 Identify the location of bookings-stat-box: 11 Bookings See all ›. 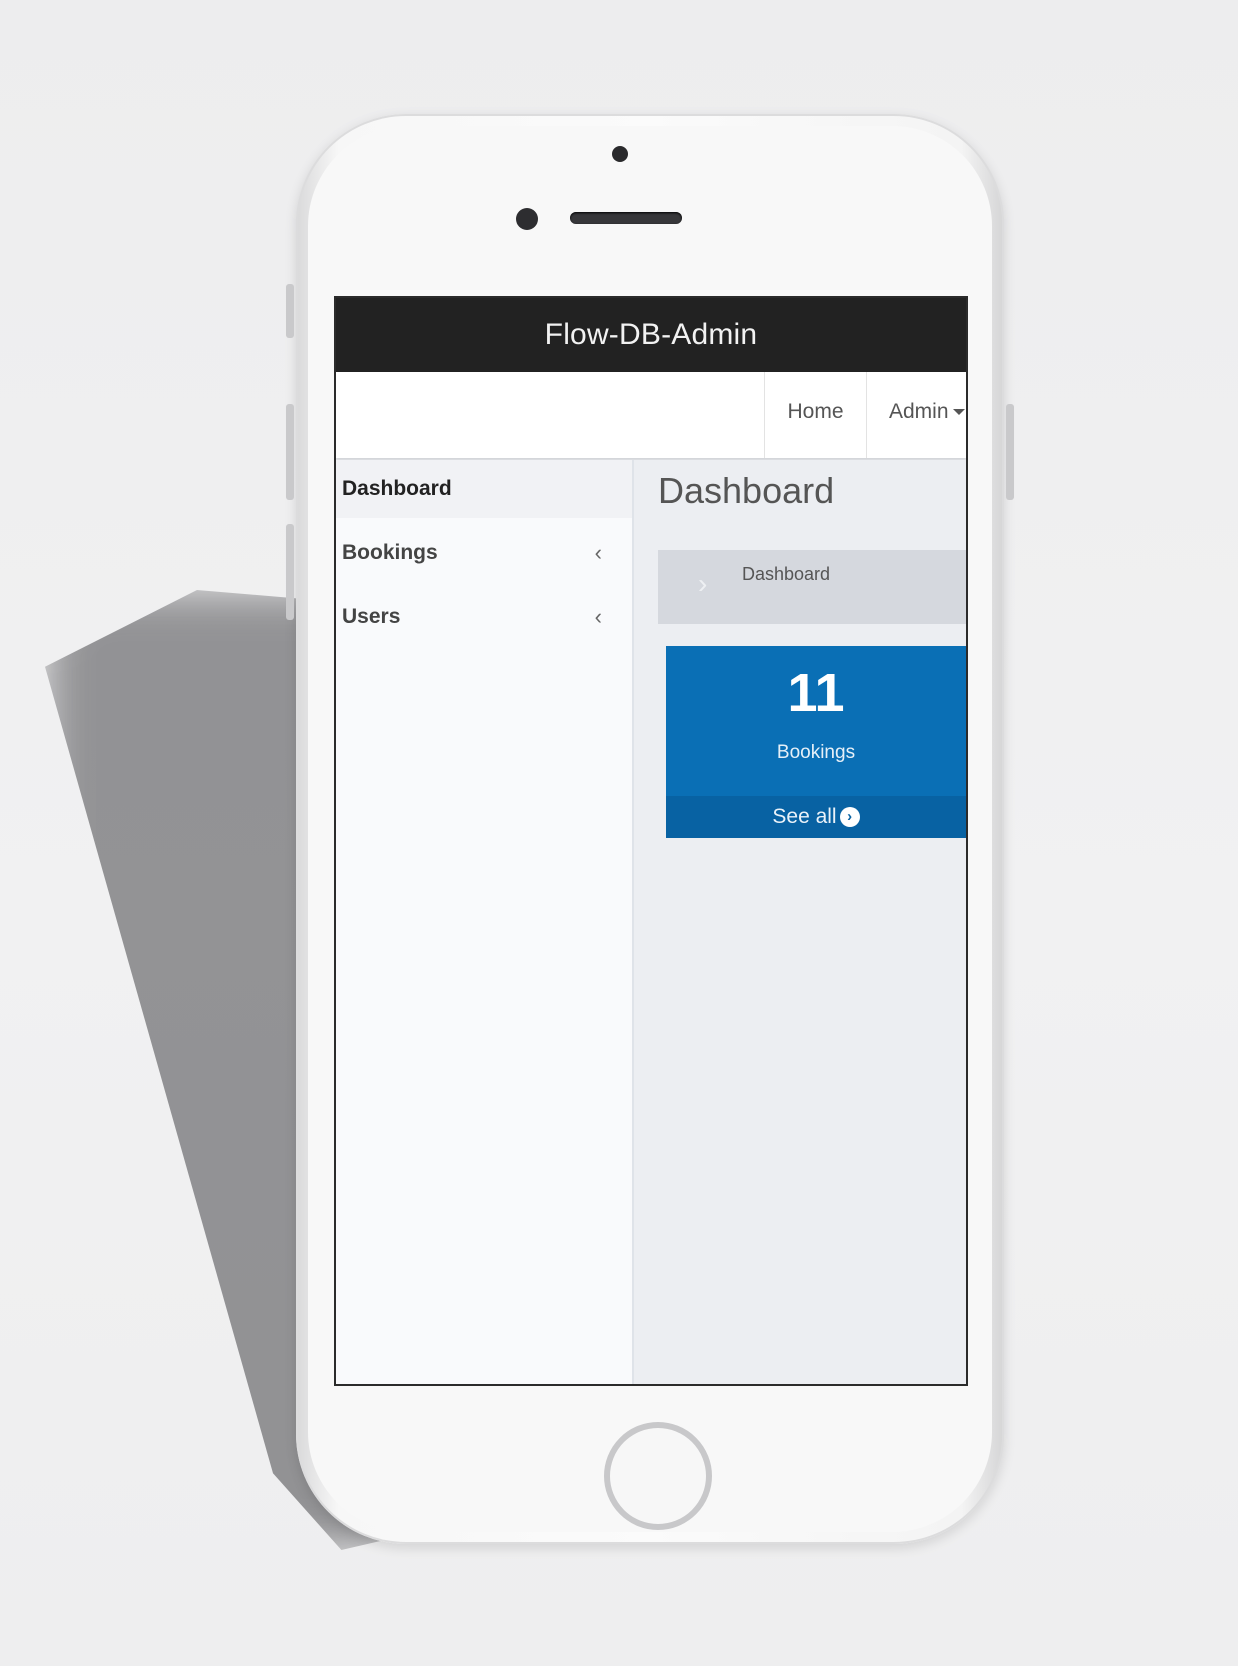
(816, 742).